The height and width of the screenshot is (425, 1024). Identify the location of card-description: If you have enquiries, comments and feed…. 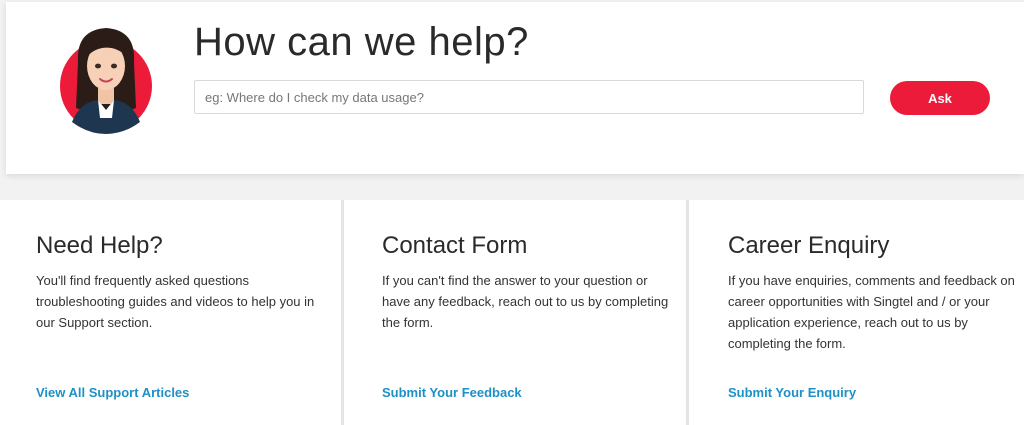
(871, 312).